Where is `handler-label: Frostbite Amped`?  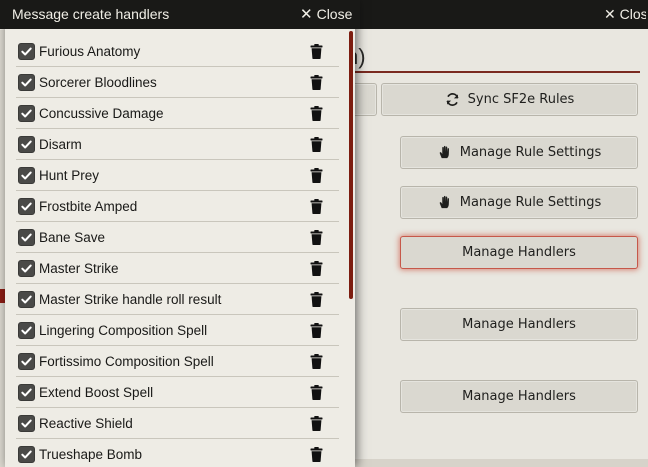
handler-label: Frostbite Amped is located at coordinates (88, 206).